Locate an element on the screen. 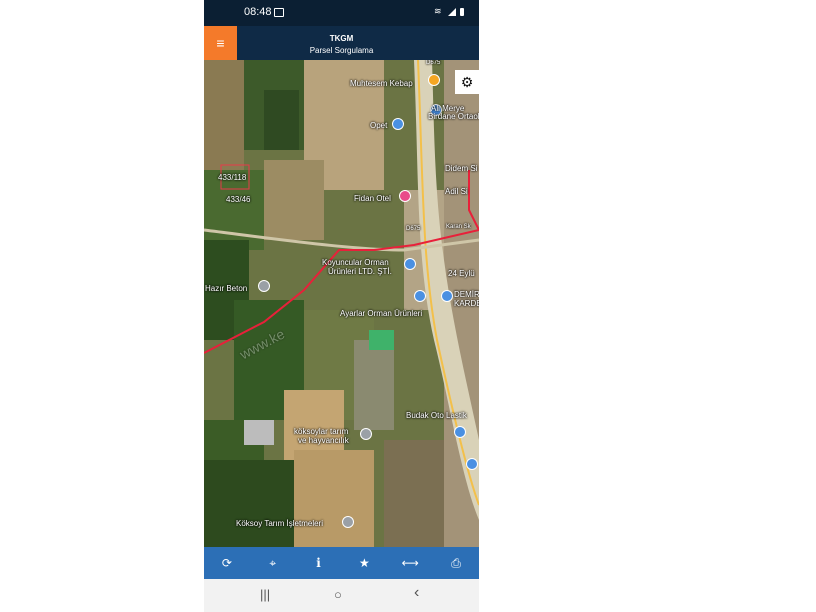 This screenshot has height=612, width=816. fuel-pin-icon is located at coordinates (398, 124).